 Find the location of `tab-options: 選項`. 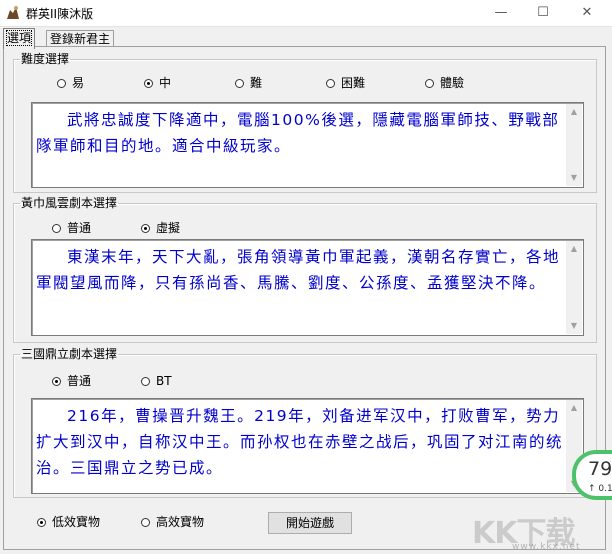

tab-options: 選項 is located at coordinates (19, 38).